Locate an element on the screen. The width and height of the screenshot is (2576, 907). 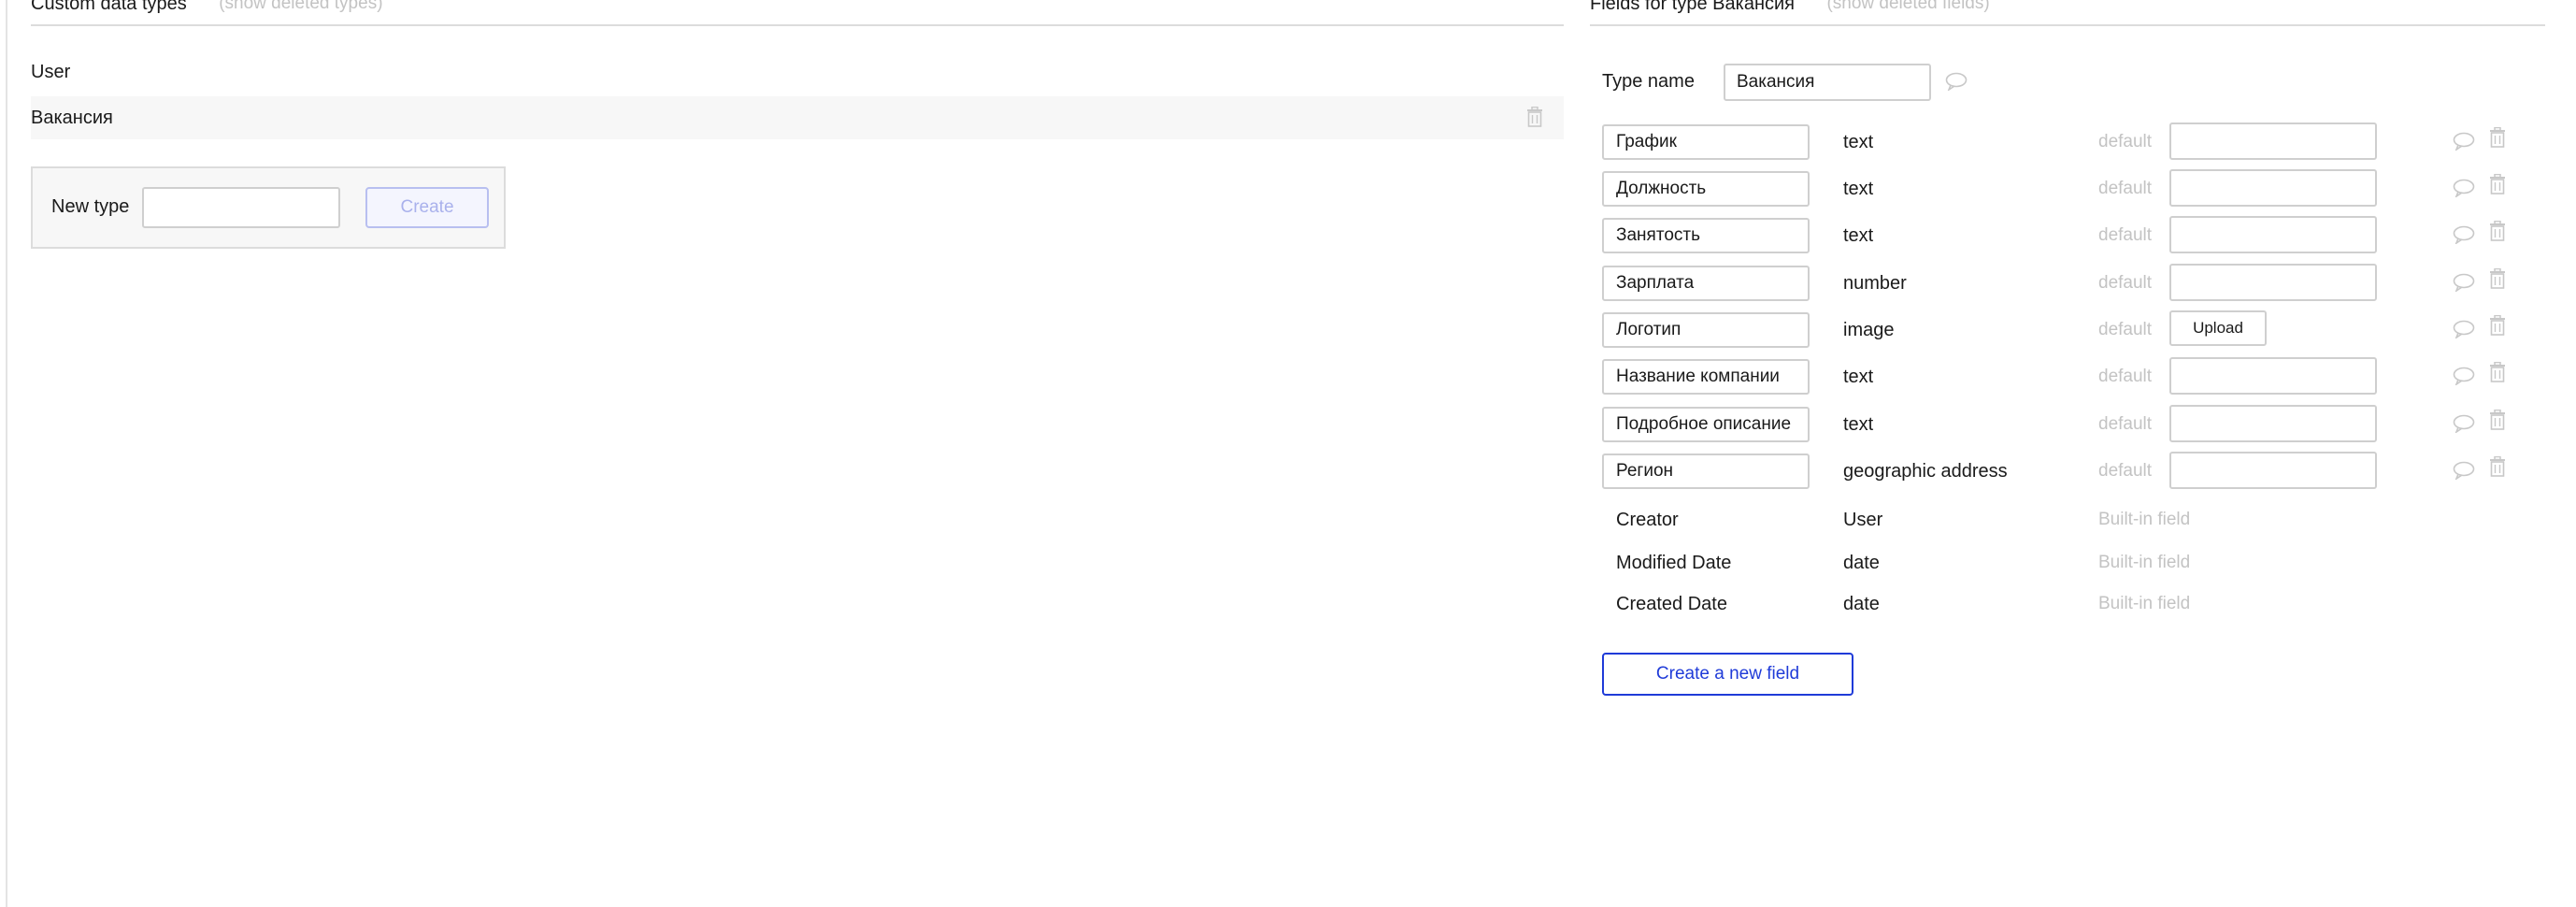
show-deleted-fields-link: (show deleted fields) is located at coordinates (1907, 7).